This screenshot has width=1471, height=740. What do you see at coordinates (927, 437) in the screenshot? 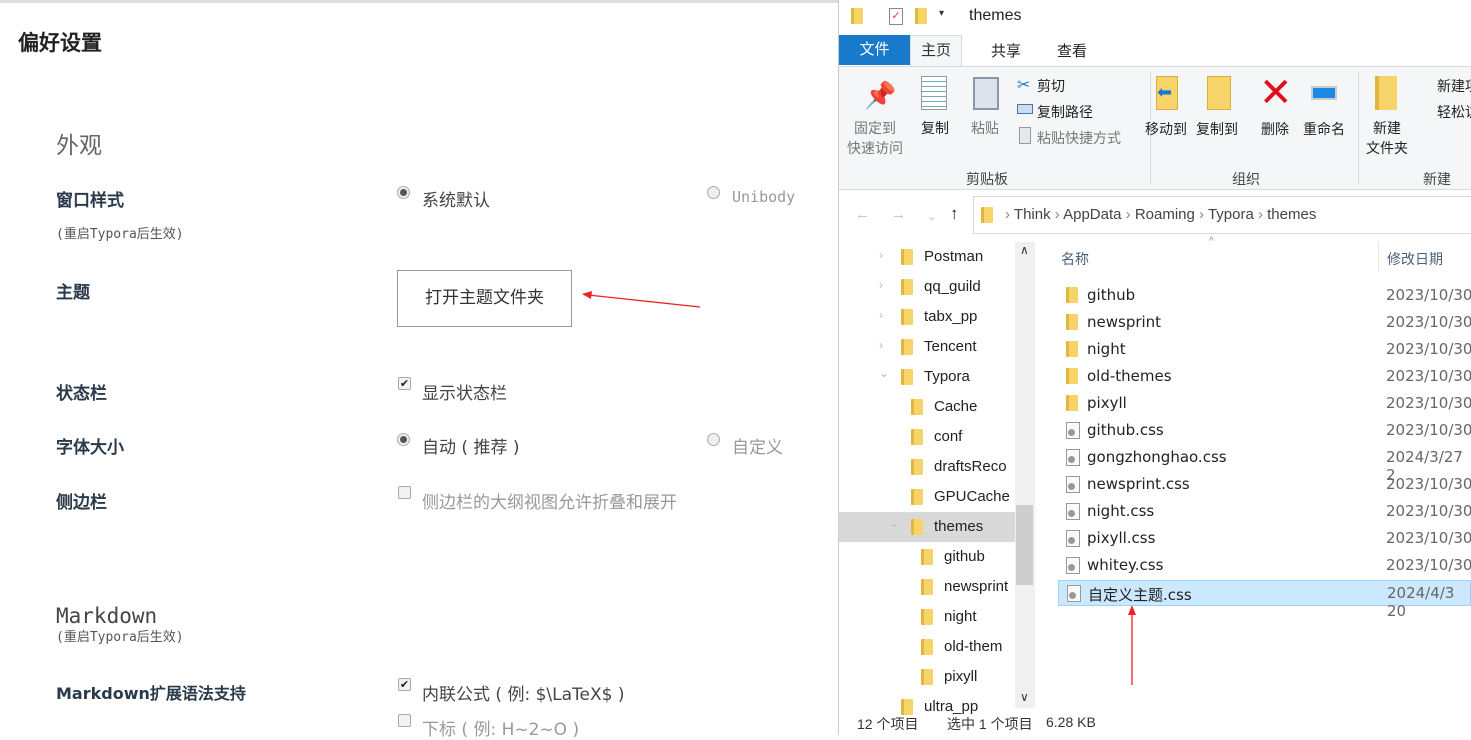
I see `tree-item: conf` at bounding box center [927, 437].